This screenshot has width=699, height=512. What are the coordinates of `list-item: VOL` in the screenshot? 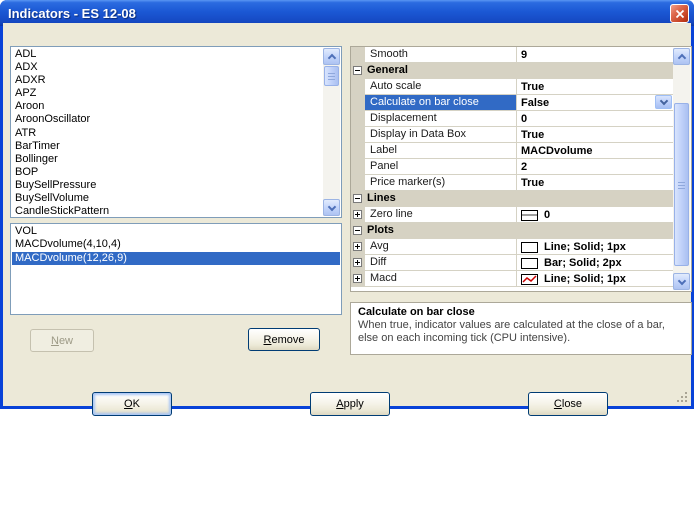 It's located at (176, 231).